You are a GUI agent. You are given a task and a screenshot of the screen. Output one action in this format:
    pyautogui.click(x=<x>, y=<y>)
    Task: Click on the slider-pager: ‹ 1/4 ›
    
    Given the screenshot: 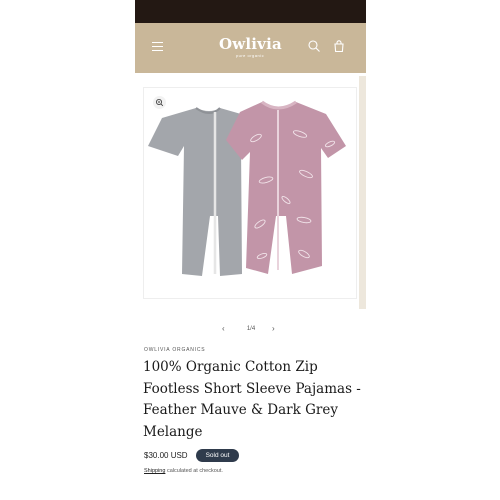 What is the action you would take?
    pyautogui.click(x=250, y=329)
    